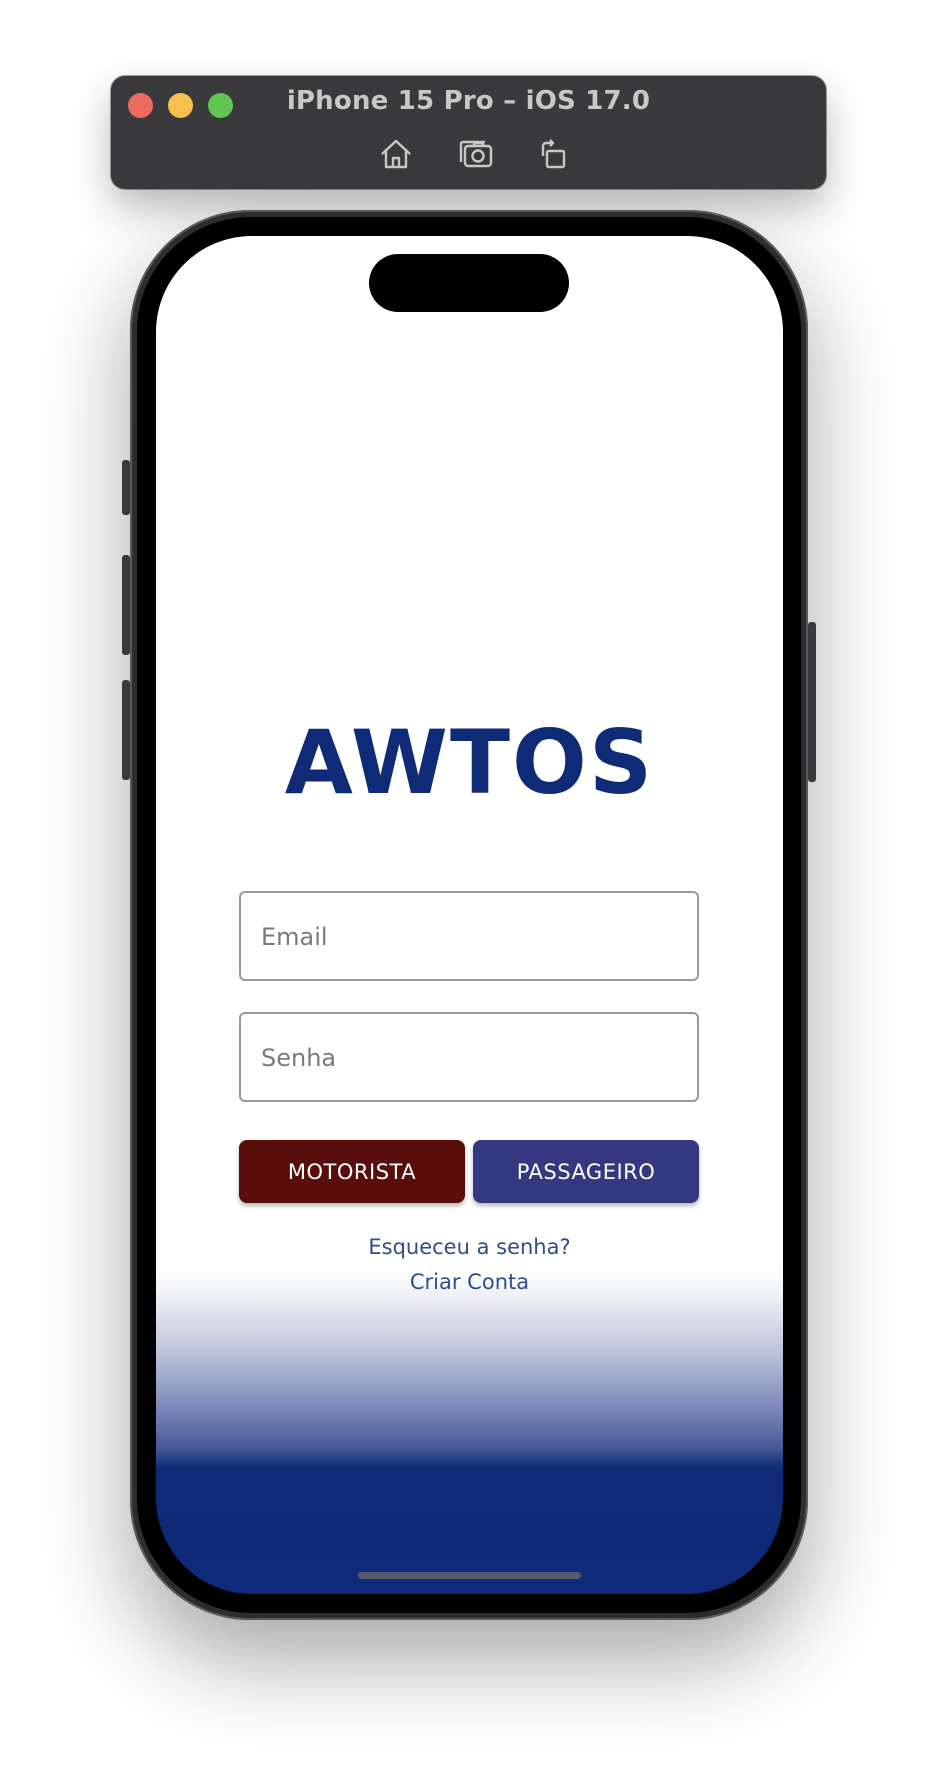  What do you see at coordinates (469, 762) in the screenshot?
I see `app-logo: AWTOS` at bounding box center [469, 762].